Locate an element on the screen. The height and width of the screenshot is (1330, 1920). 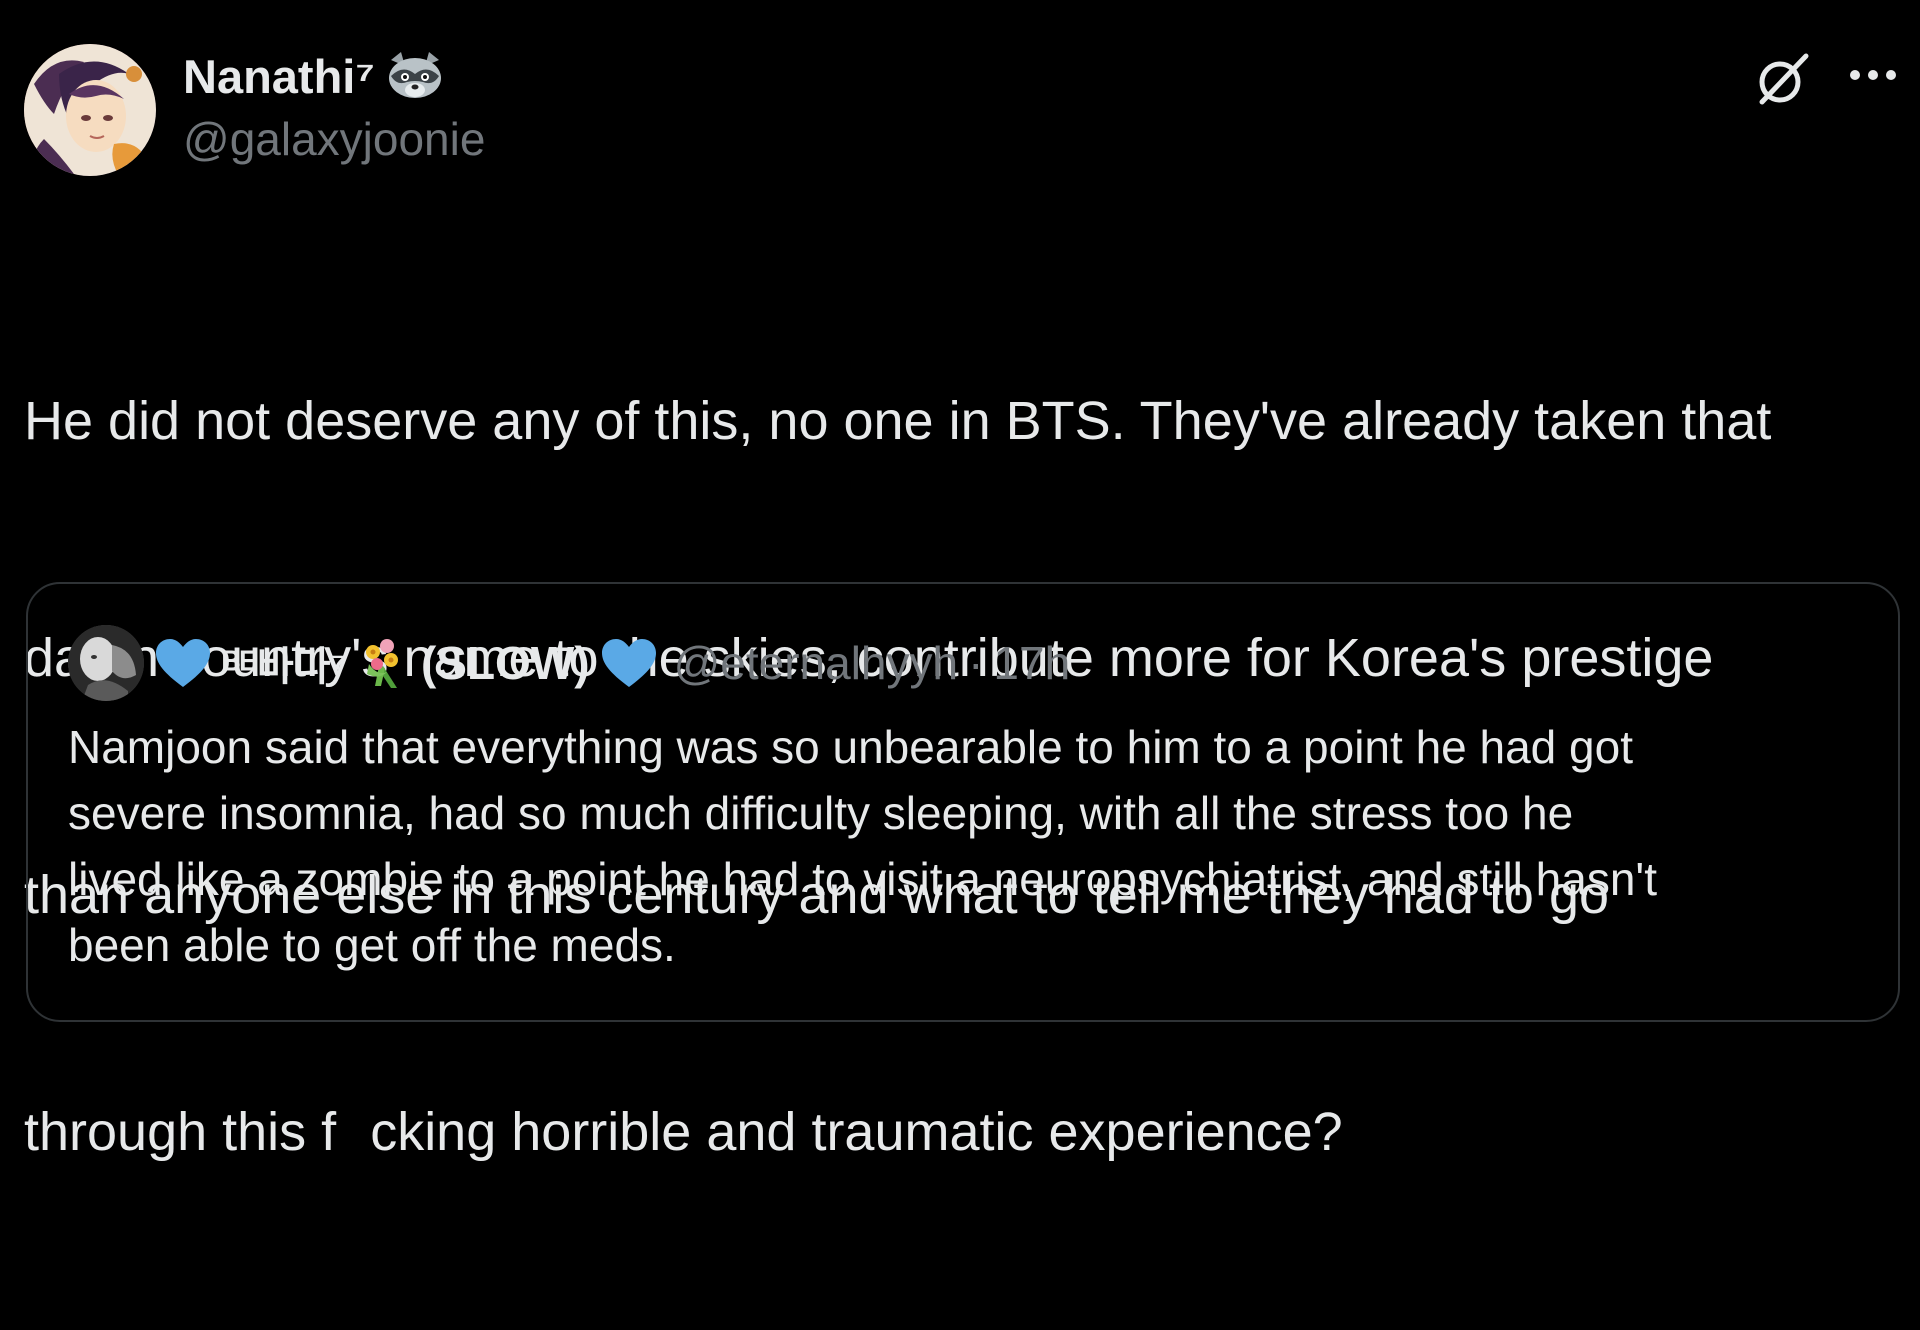
tweet-text-fragment: cking horrible and traumatic experience? is located at coordinates (856, 1132).